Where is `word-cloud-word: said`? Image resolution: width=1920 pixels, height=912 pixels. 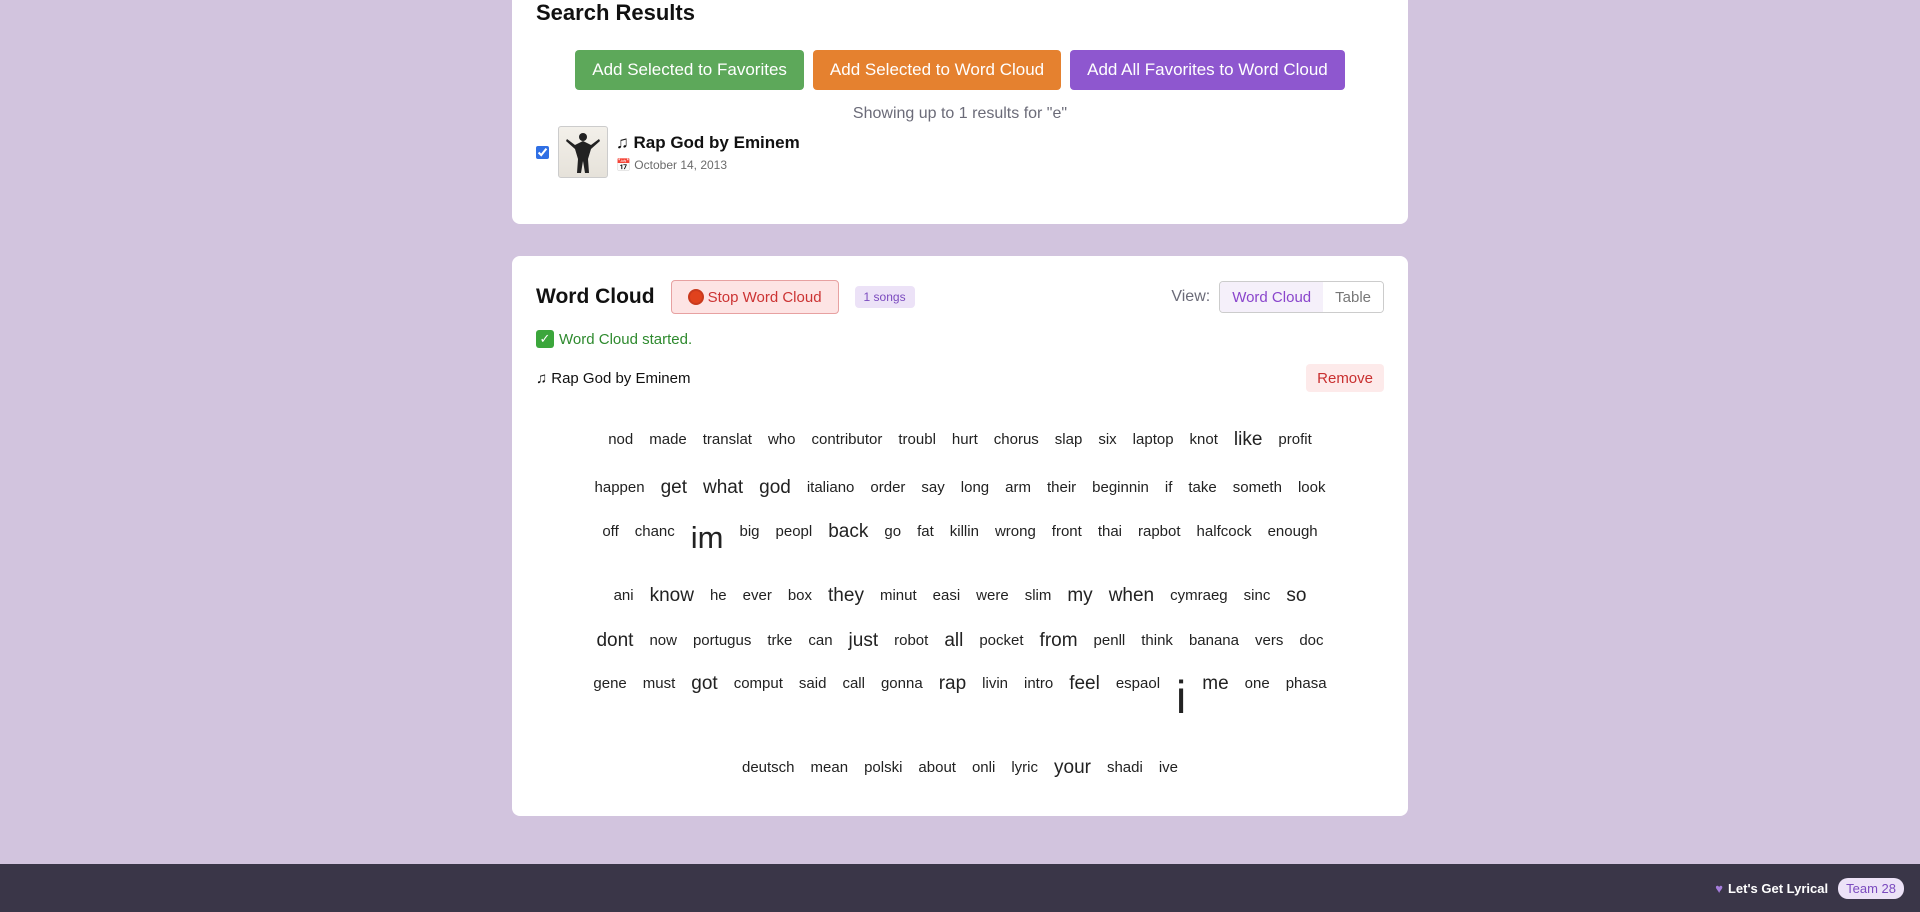 word-cloud-word: said is located at coordinates (813, 683).